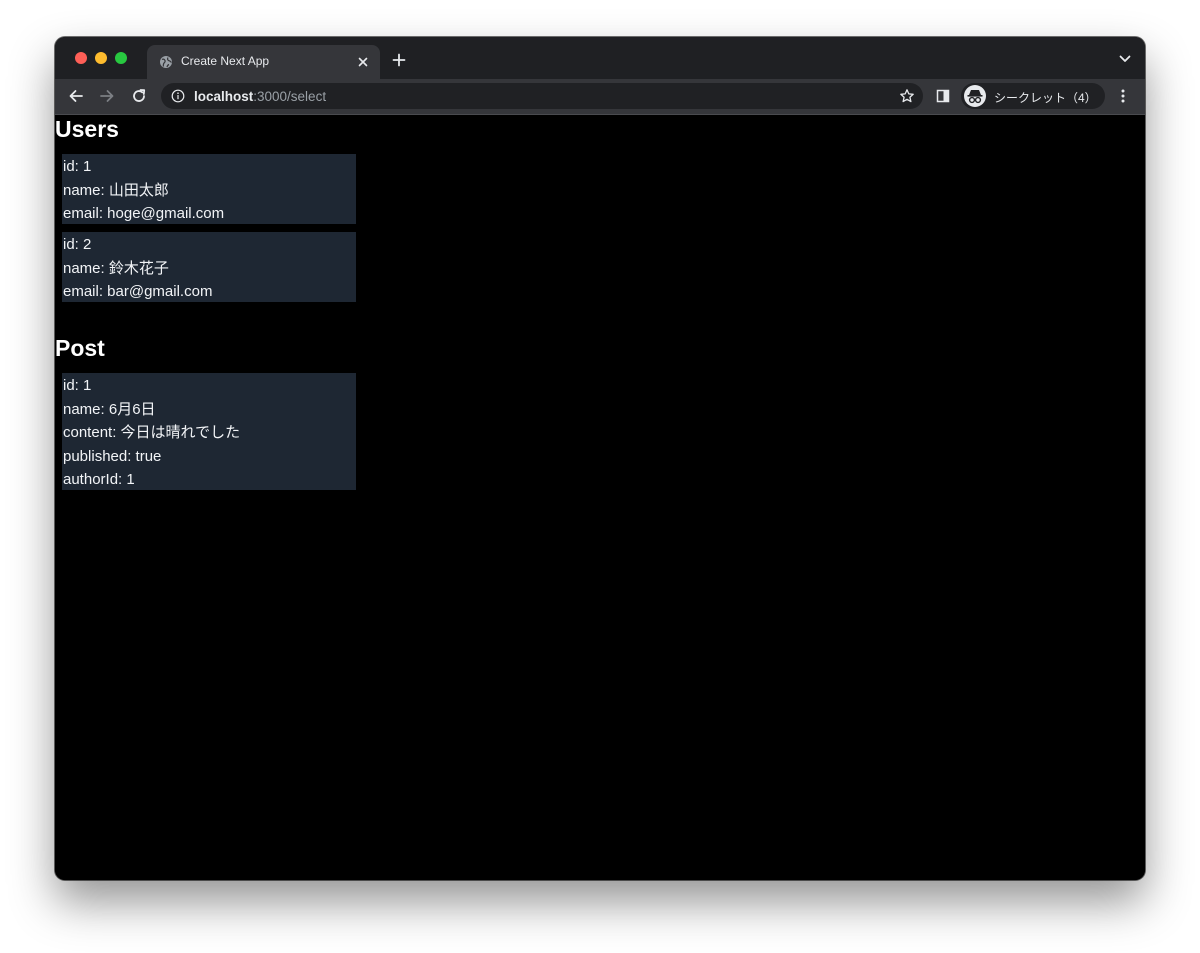 The image size is (1200, 953). Describe the element at coordinates (112, 456) in the screenshot. I see `post-published: published: true` at that location.